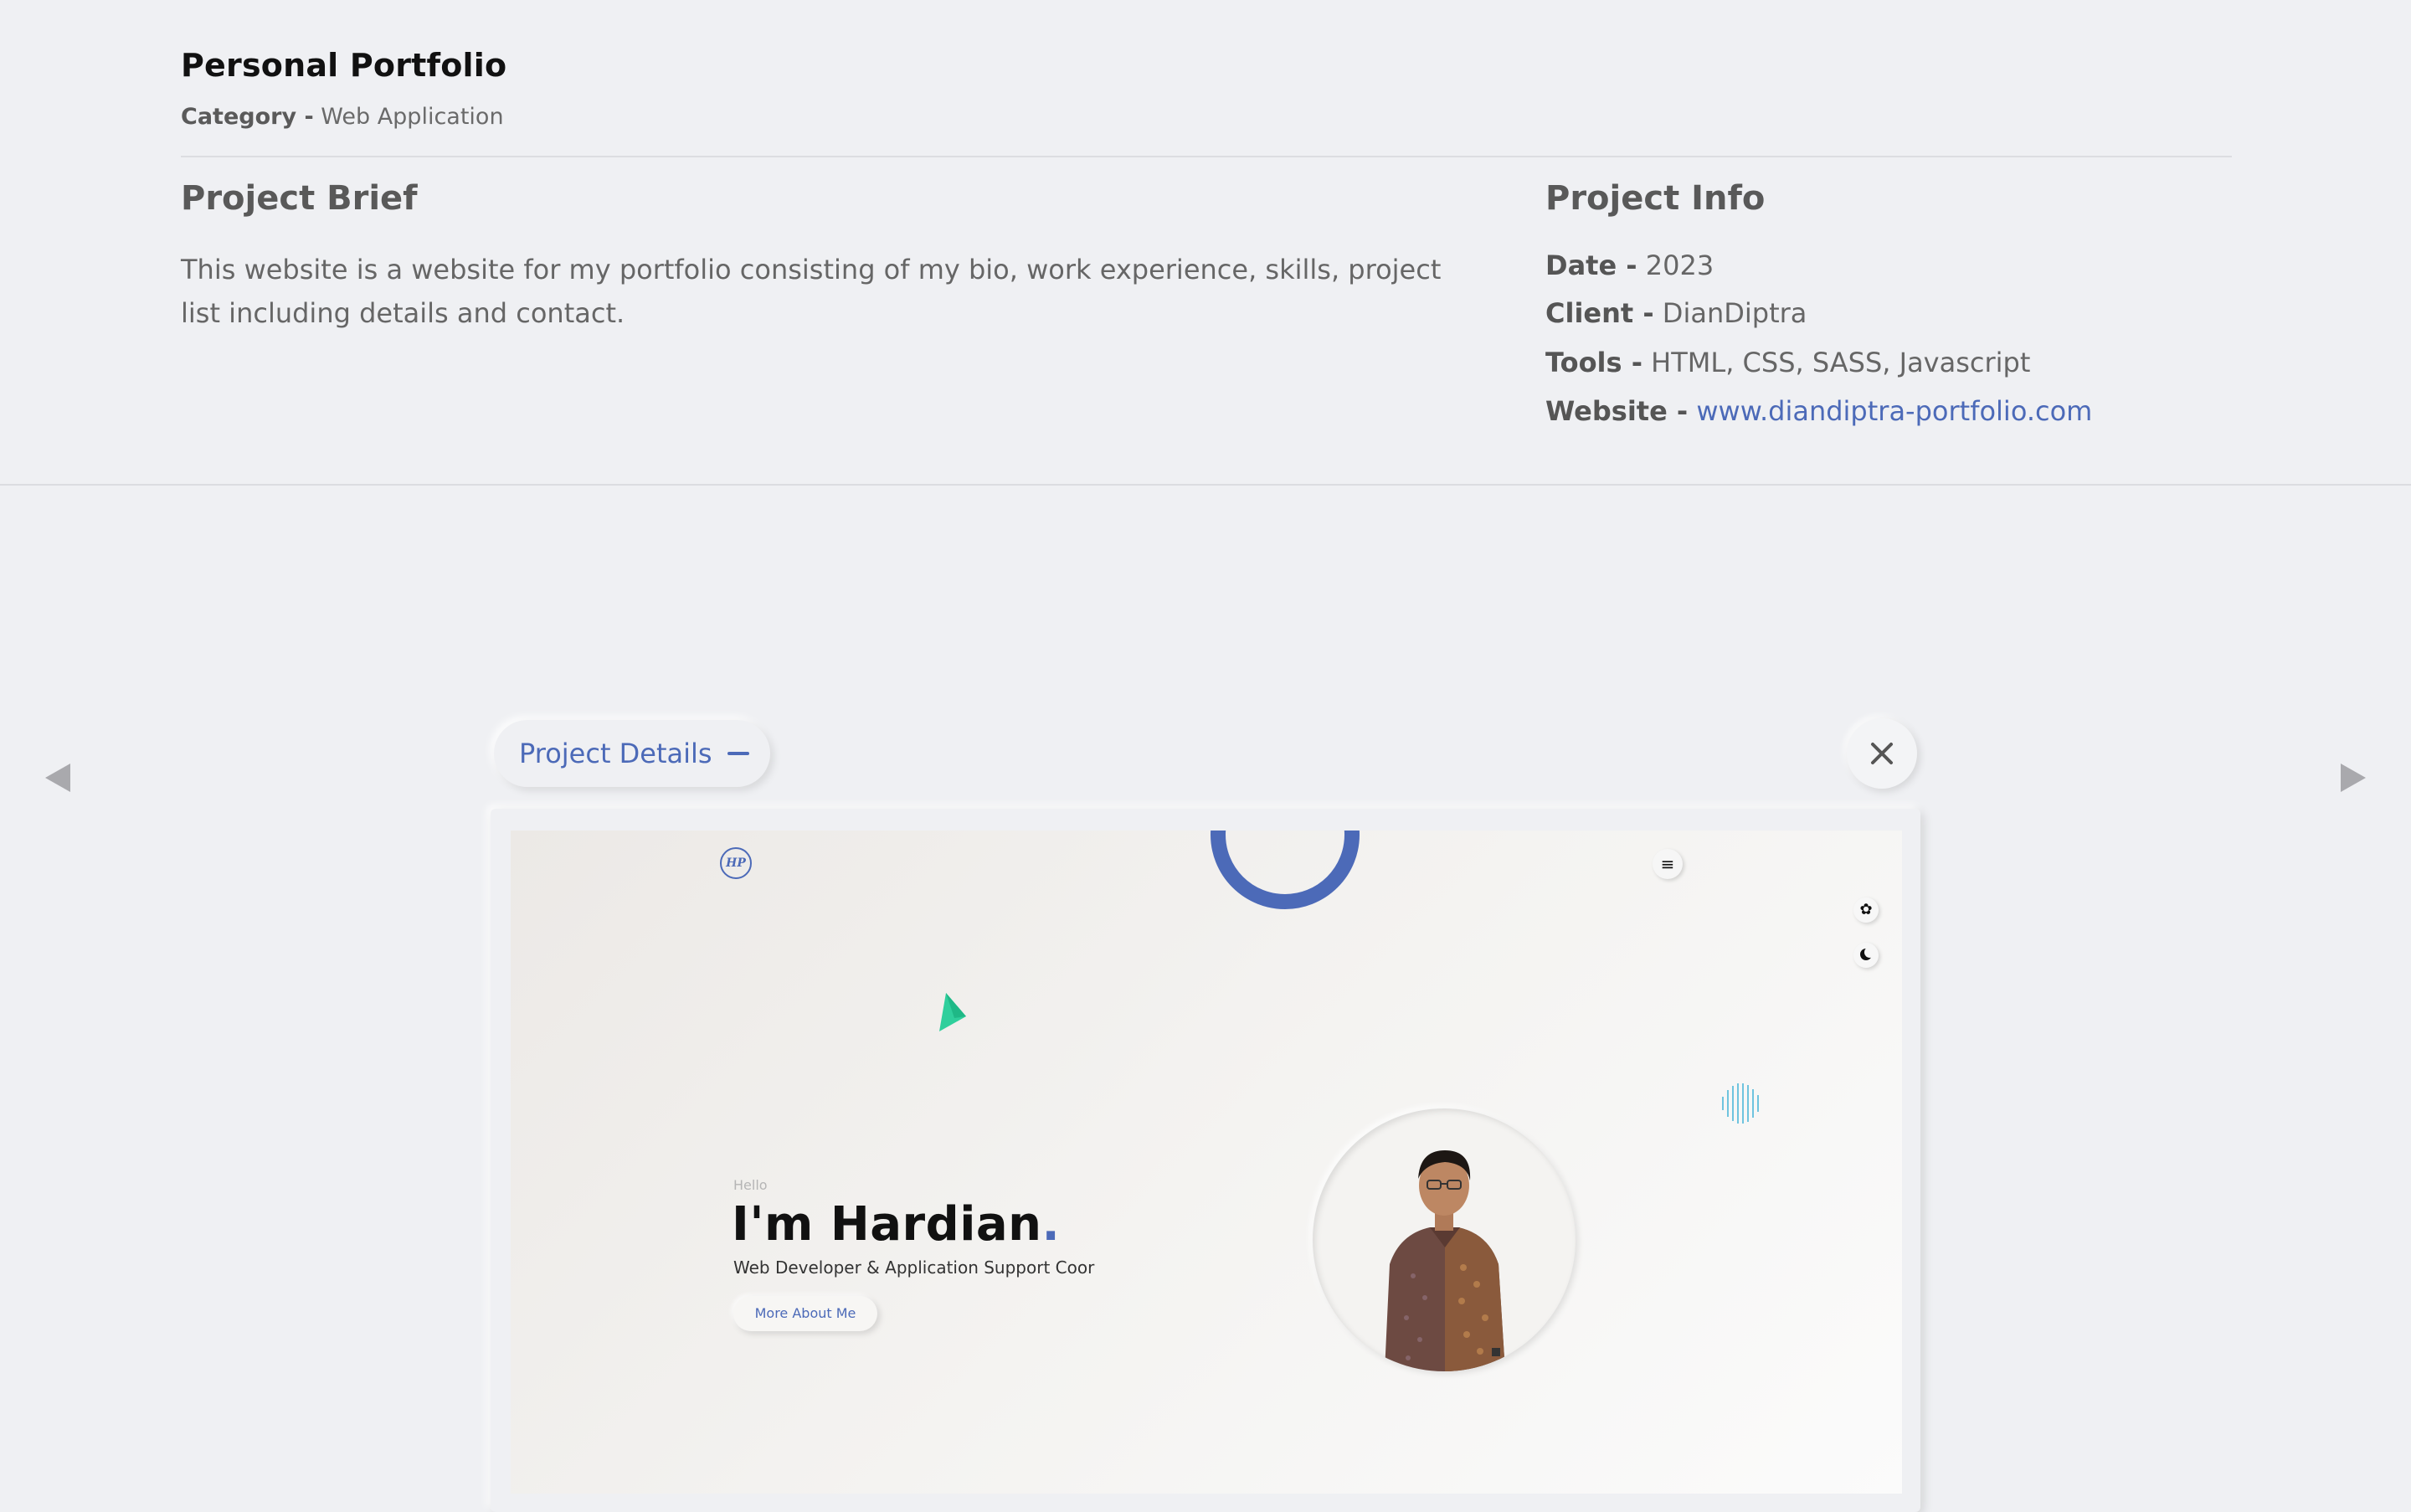 The image size is (2411, 1512). What do you see at coordinates (1866, 910) in the screenshot?
I see `gear-icon: ✿` at bounding box center [1866, 910].